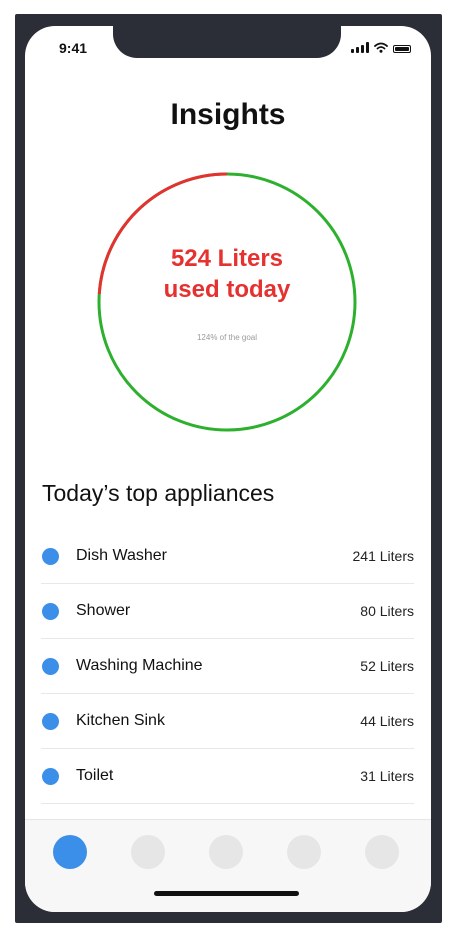  I want to click on appliance-usage: 52 Liters, so click(387, 666).